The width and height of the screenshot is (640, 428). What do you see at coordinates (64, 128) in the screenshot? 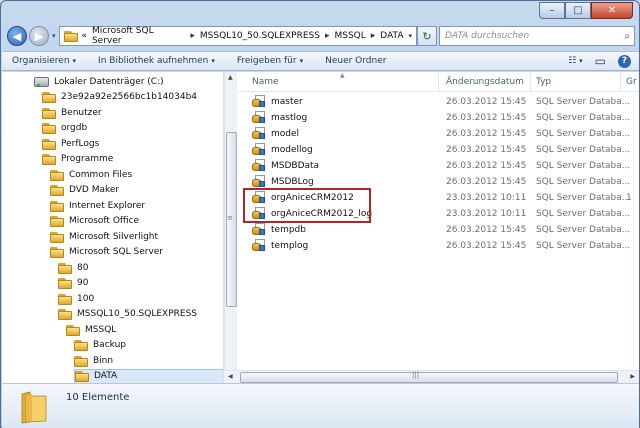
I see `nav-item: orgdb` at bounding box center [64, 128].